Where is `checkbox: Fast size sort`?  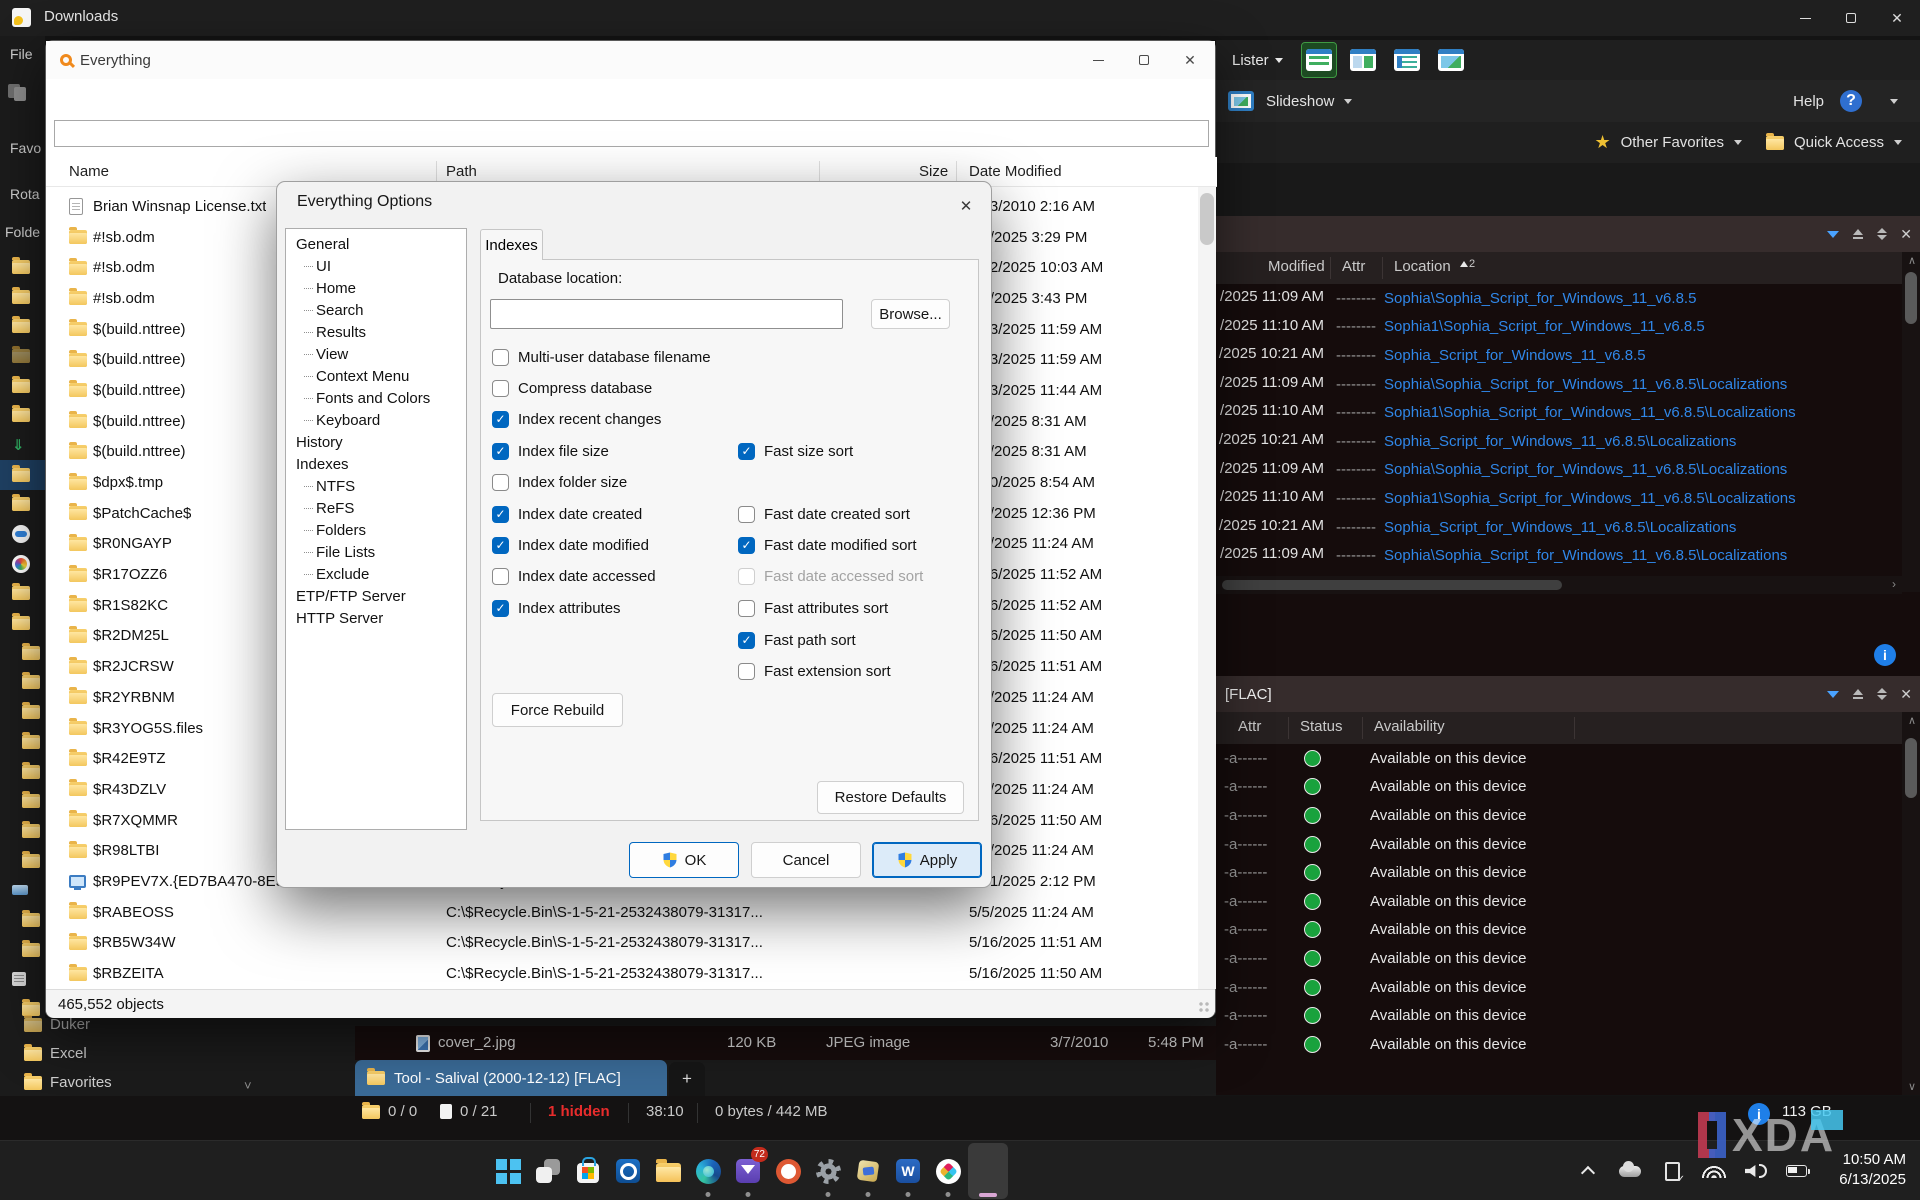
checkbox: Fast size sort is located at coordinates (795, 451).